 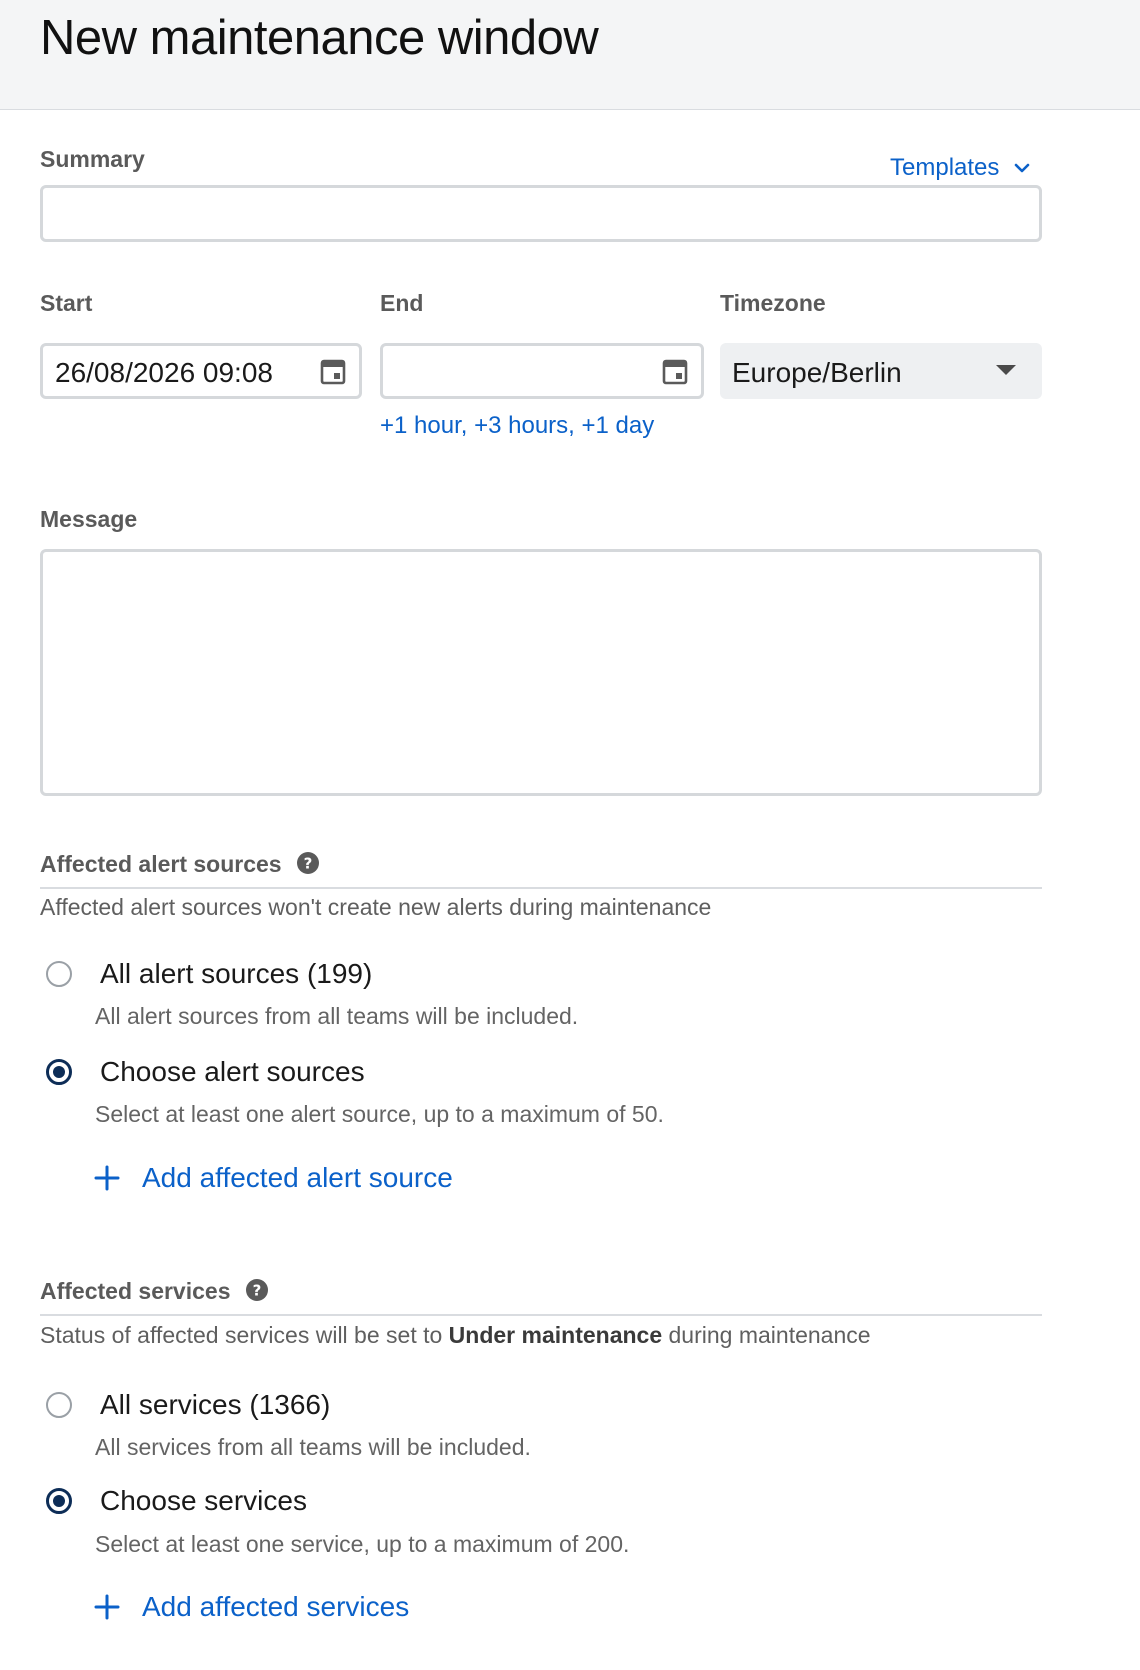 What do you see at coordinates (555, 1335) in the screenshot?
I see `services-description-bold: Under maintenance` at bounding box center [555, 1335].